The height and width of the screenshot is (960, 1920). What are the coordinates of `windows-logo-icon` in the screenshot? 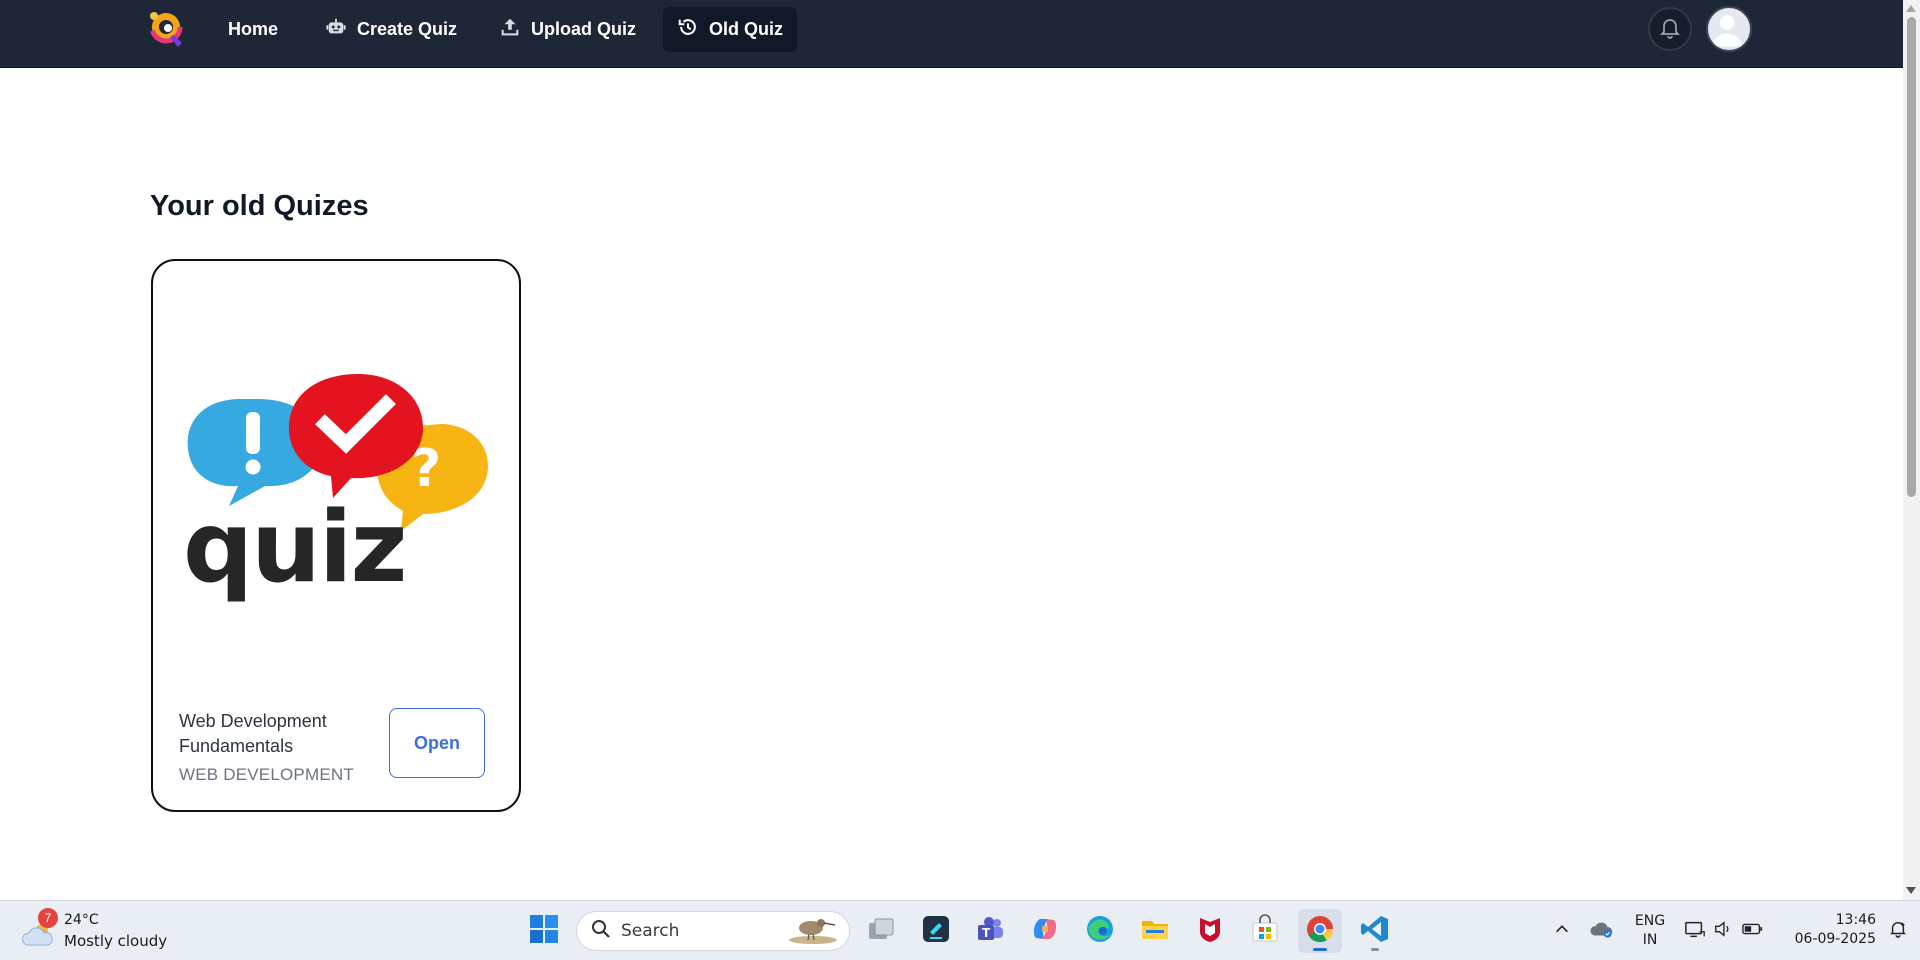 It's located at (544, 931).